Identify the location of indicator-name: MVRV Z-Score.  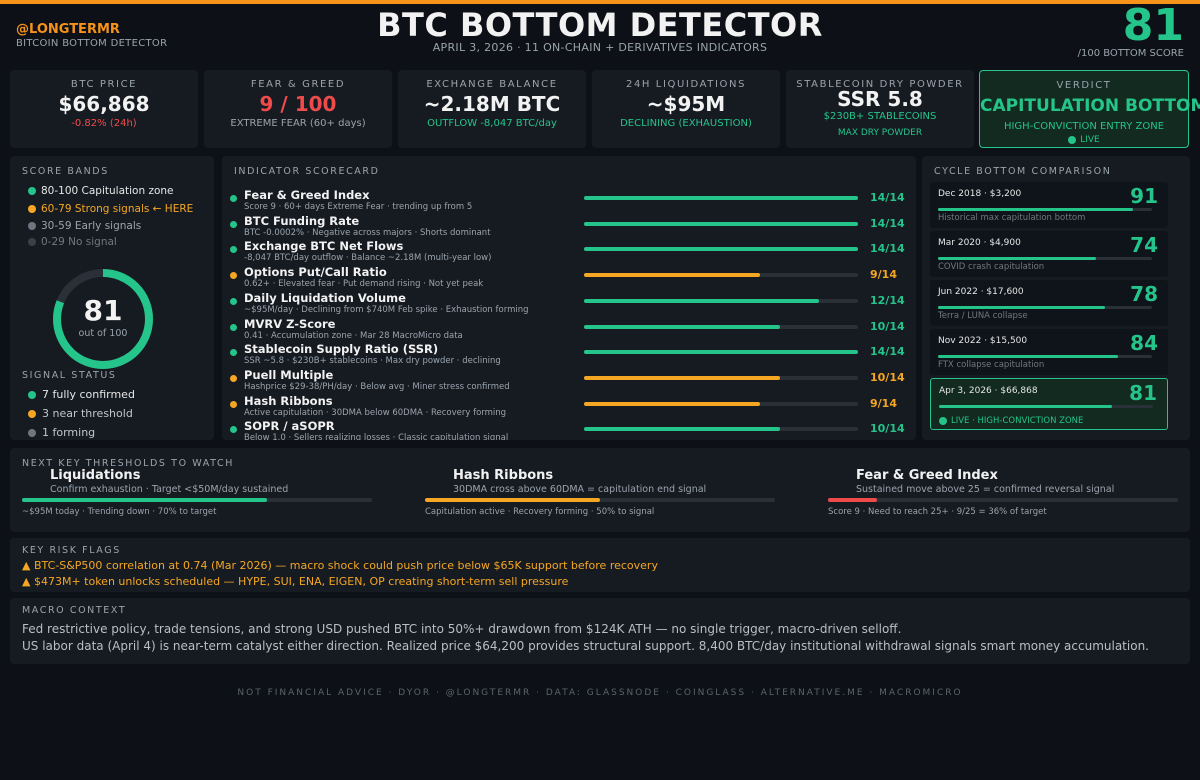
(290, 323).